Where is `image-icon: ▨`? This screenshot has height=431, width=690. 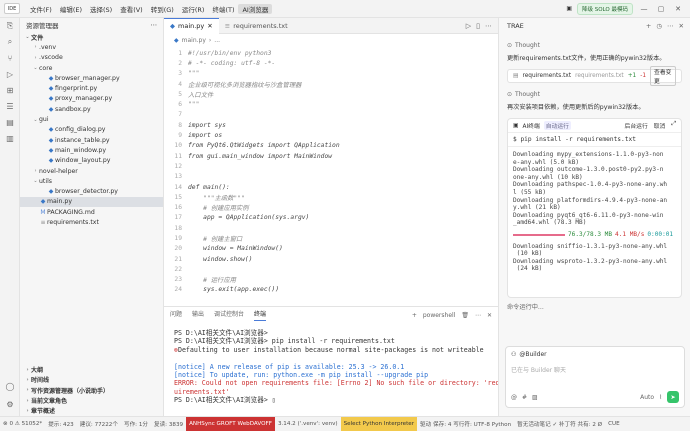
image-icon: ▨ is located at coordinates (535, 397).